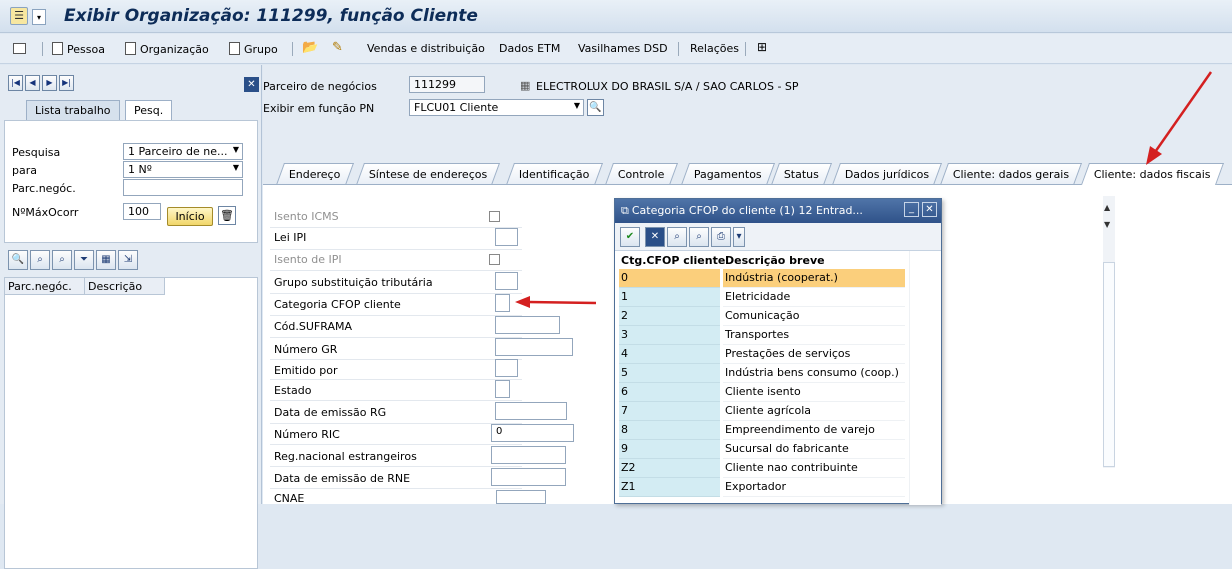 The image size is (1232, 569). Describe the element at coordinates (502, 303) in the screenshot. I see `categoria-cfop-input` at that location.